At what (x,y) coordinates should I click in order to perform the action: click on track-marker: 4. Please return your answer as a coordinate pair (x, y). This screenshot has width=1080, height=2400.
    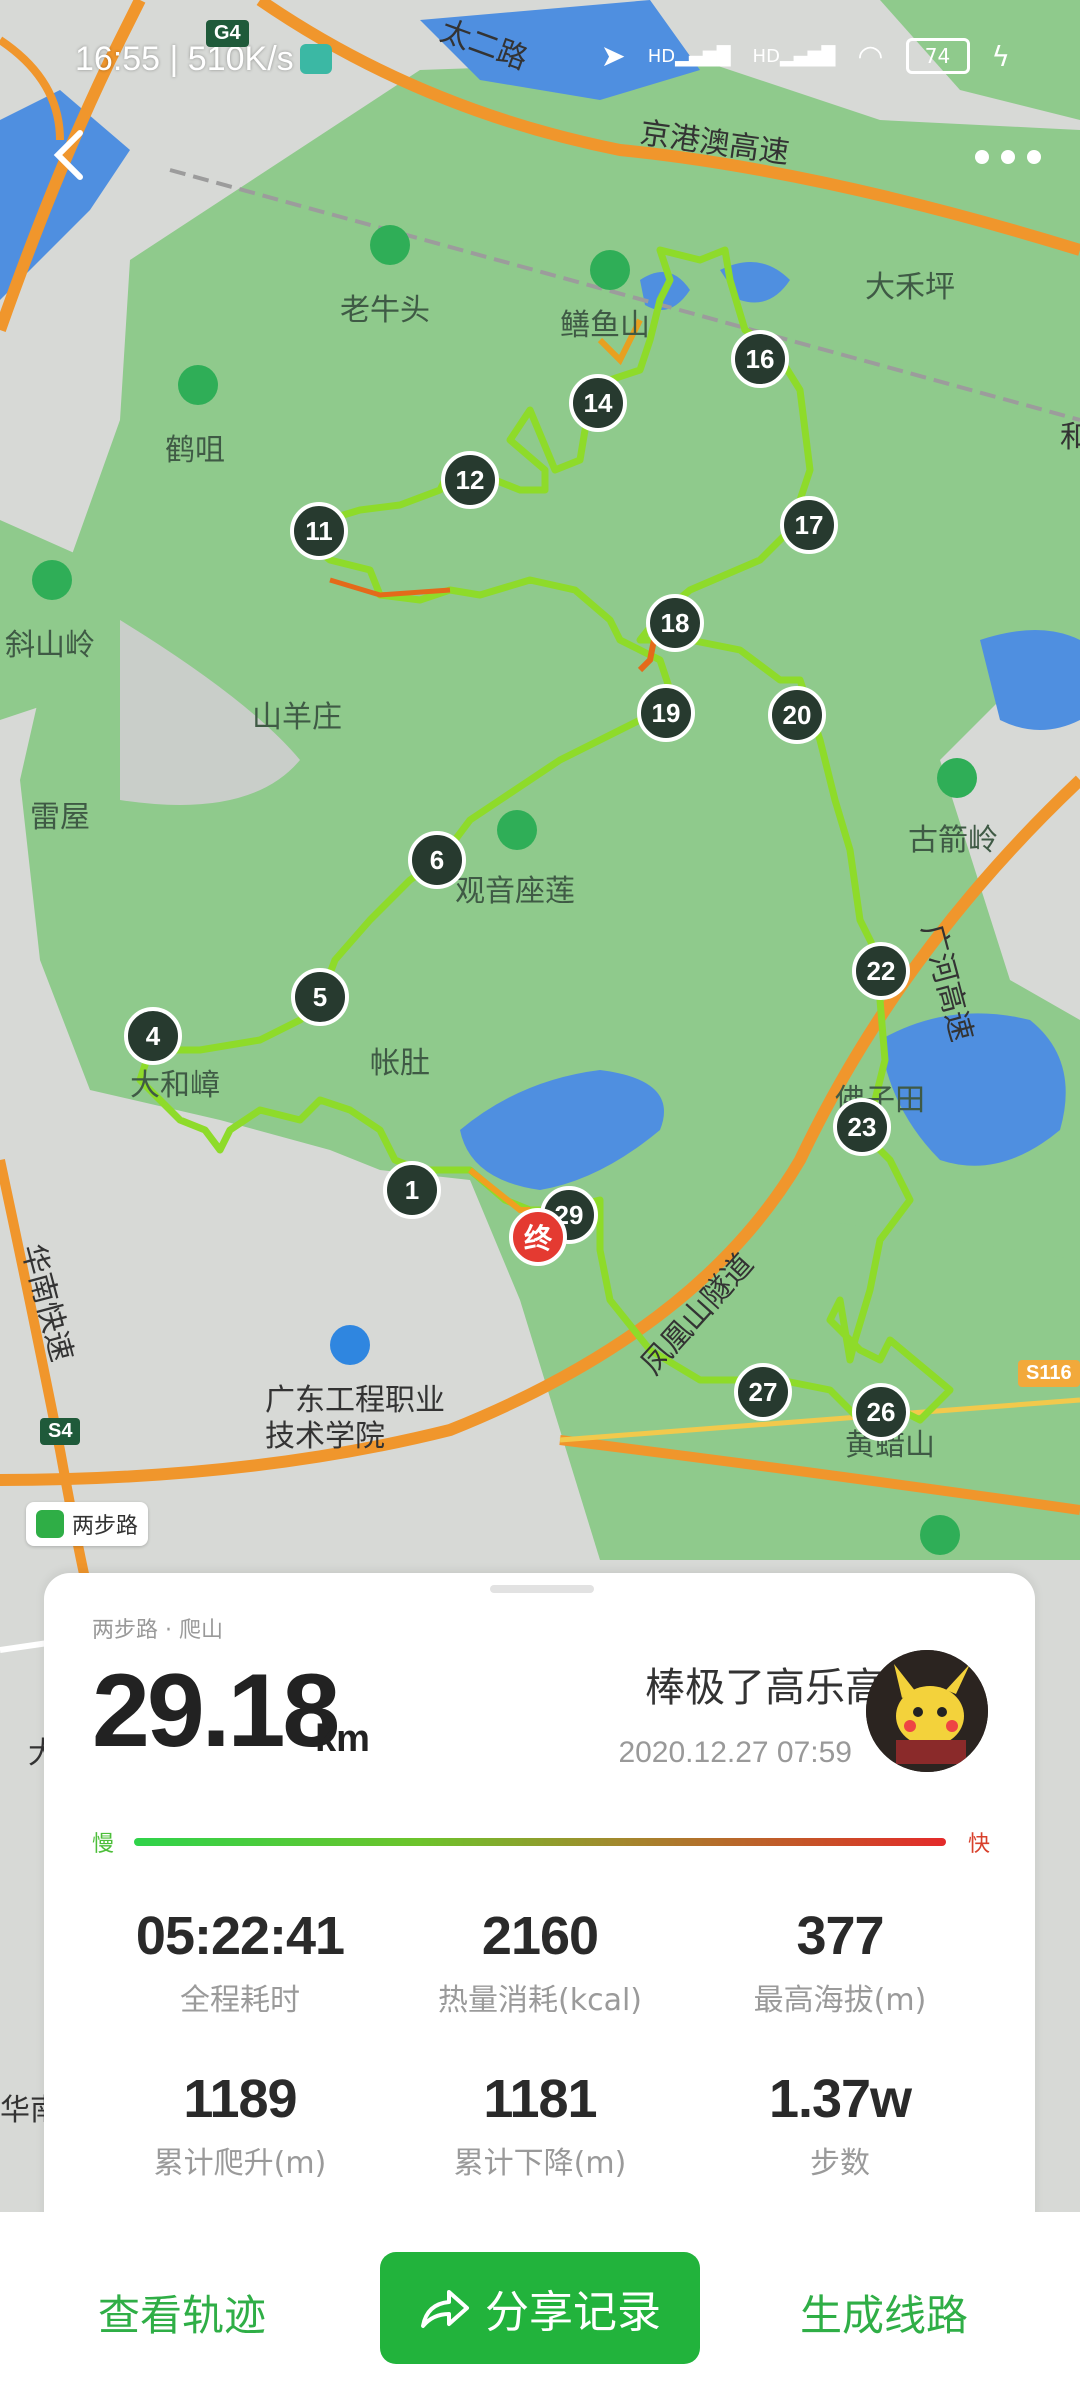
    Looking at the image, I should click on (153, 1036).